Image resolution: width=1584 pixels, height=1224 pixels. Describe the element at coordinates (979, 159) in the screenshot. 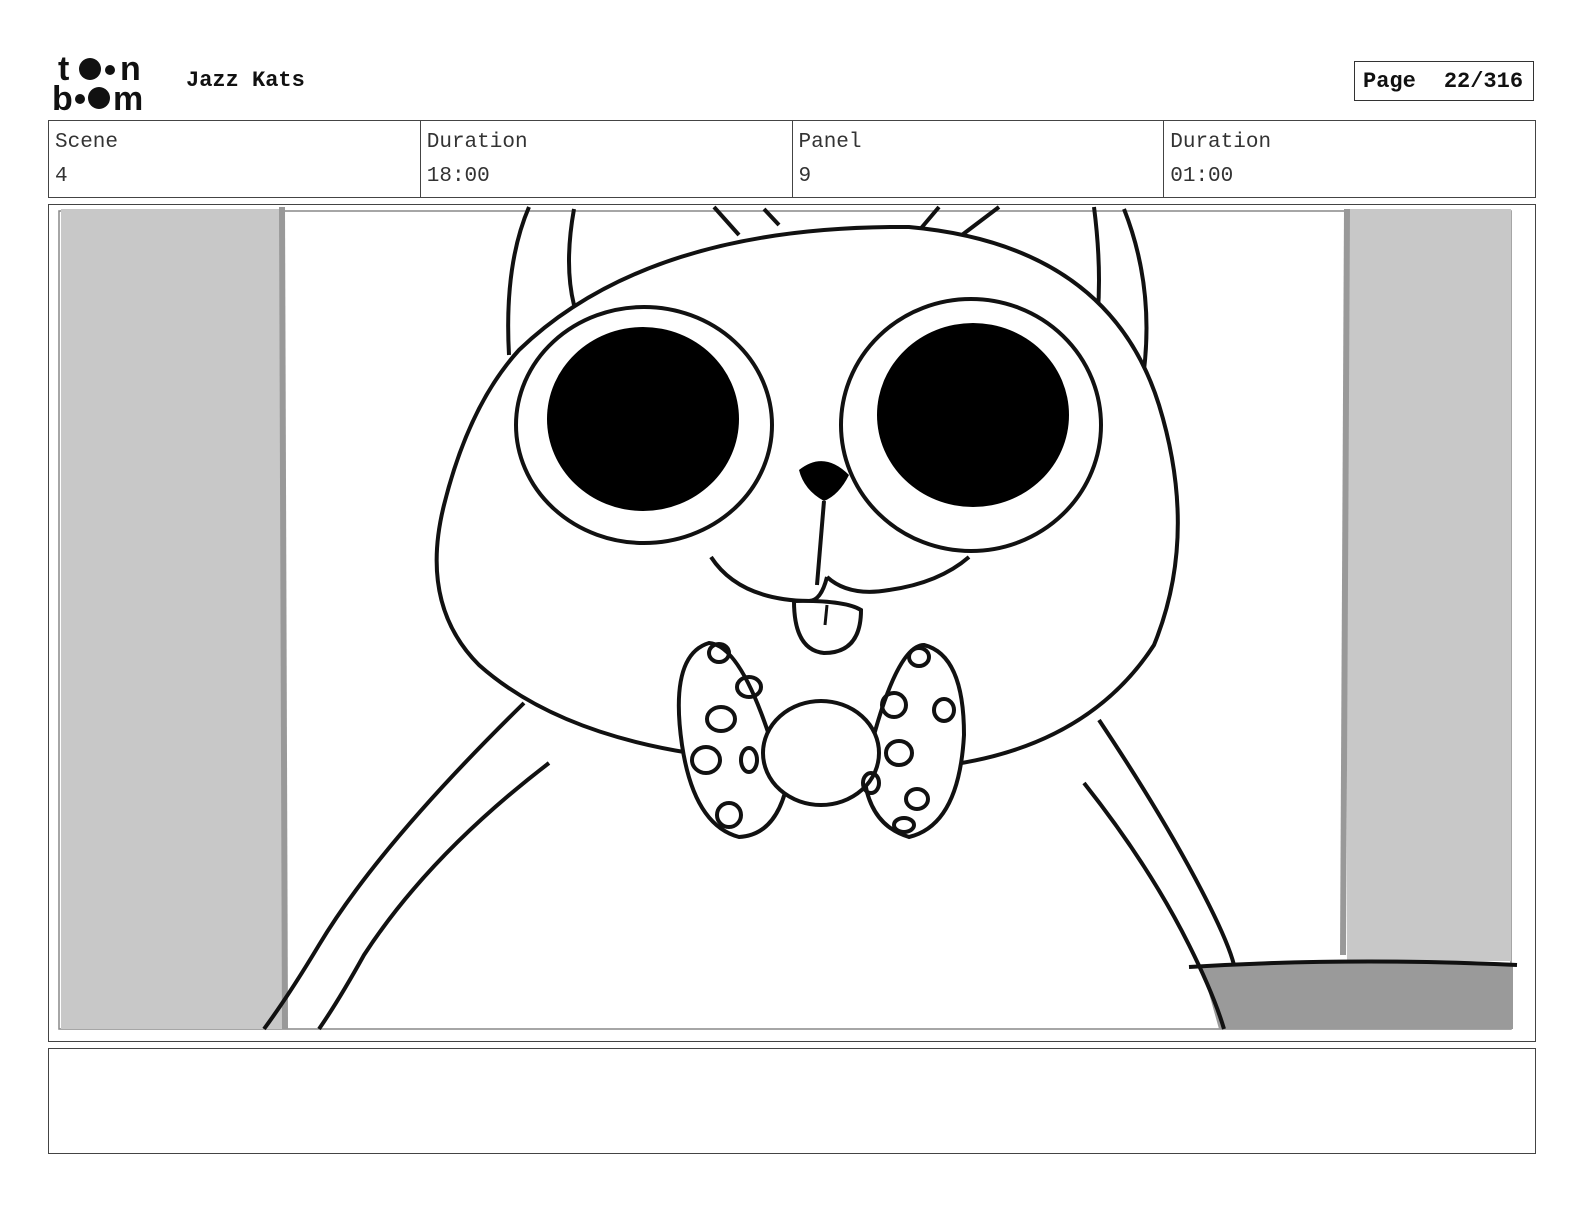

I see `panel-cell: Panel 9` at that location.